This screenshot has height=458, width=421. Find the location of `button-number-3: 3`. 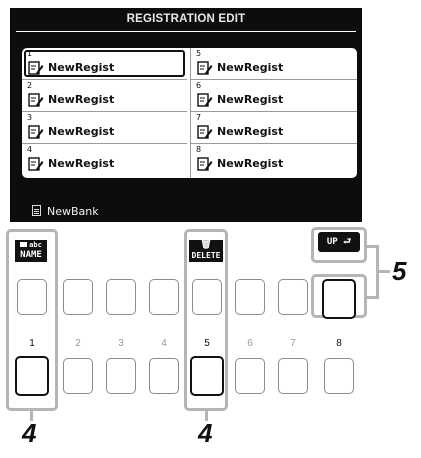

button-number-3: 3 is located at coordinates (121, 343).